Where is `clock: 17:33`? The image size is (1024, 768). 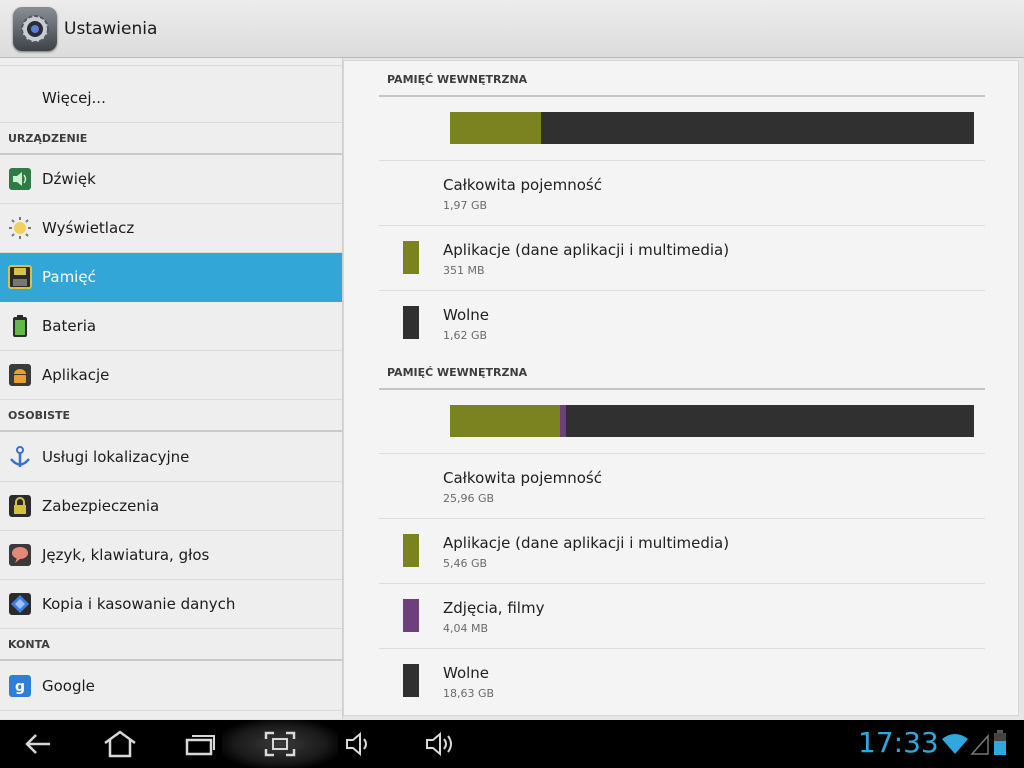 clock: 17:33 is located at coordinates (898, 742).